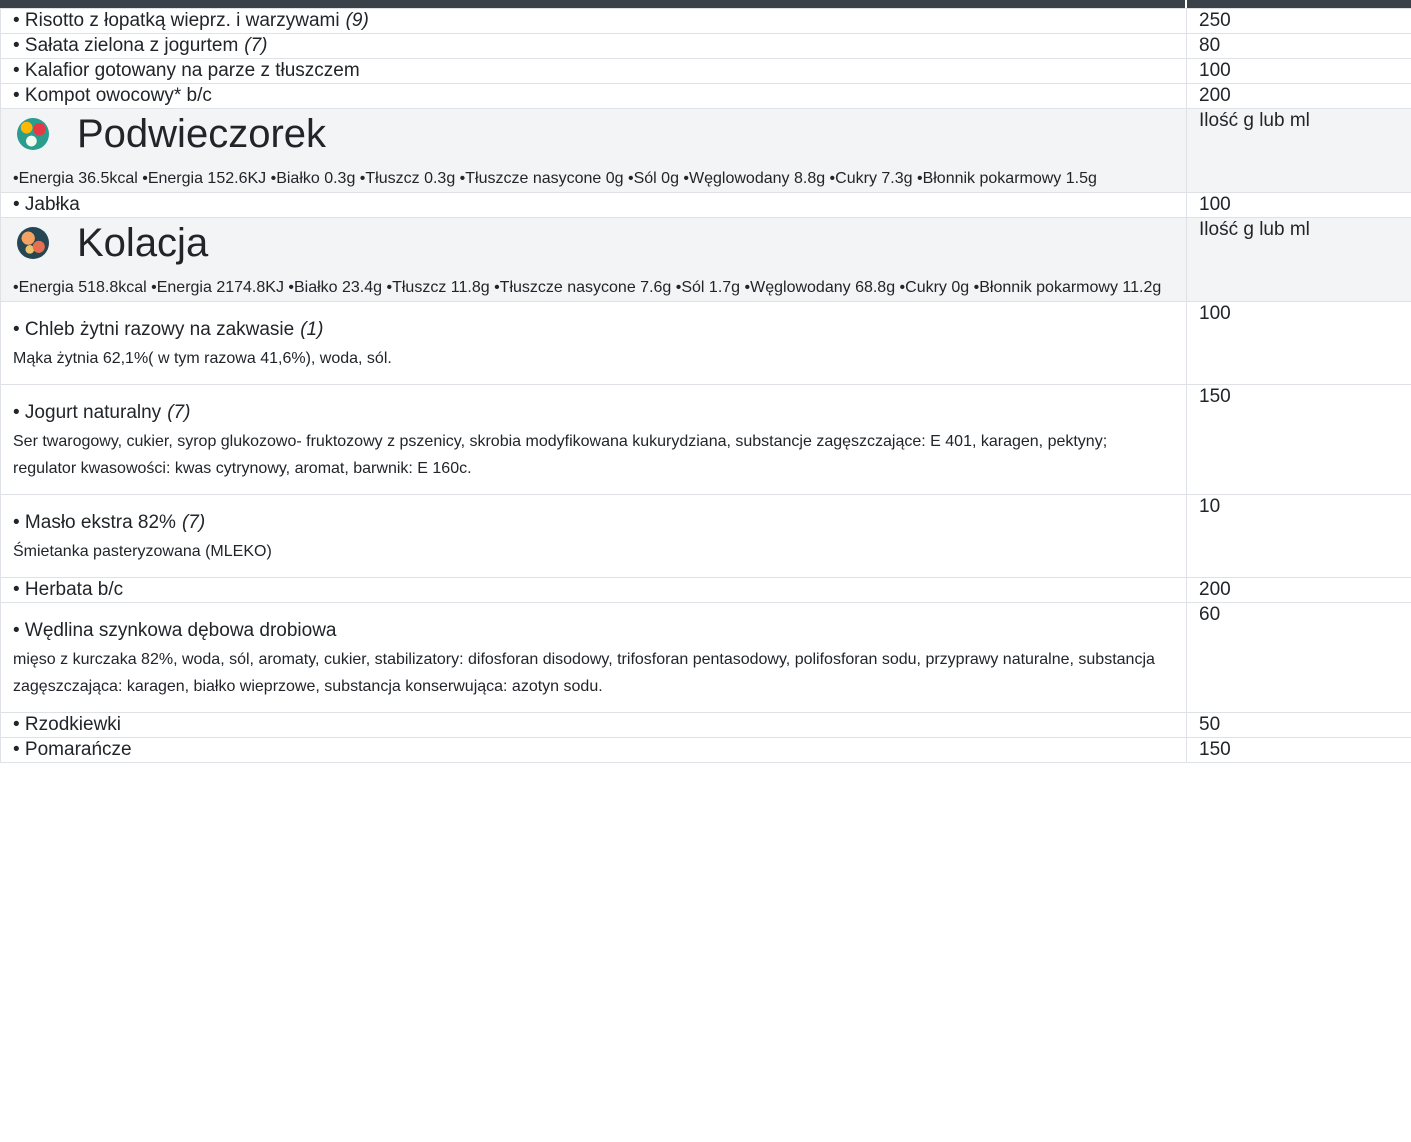  What do you see at coordinates (593, 725) in the screenshot?
I see `item-cell: • Rzodkiewki` at bounding box center [593, 725].